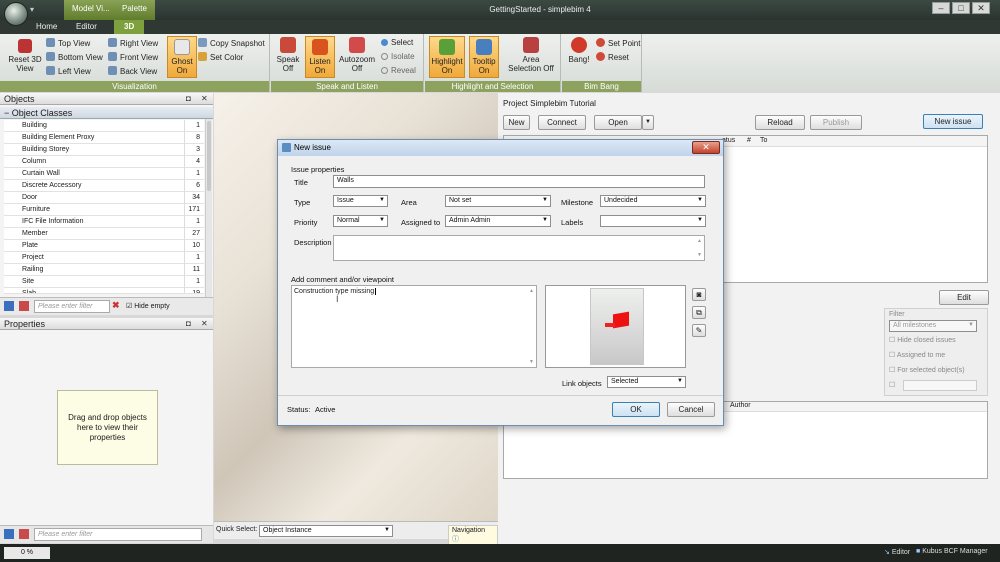  I want to click on viewpoint-preview, so click(615, 326).